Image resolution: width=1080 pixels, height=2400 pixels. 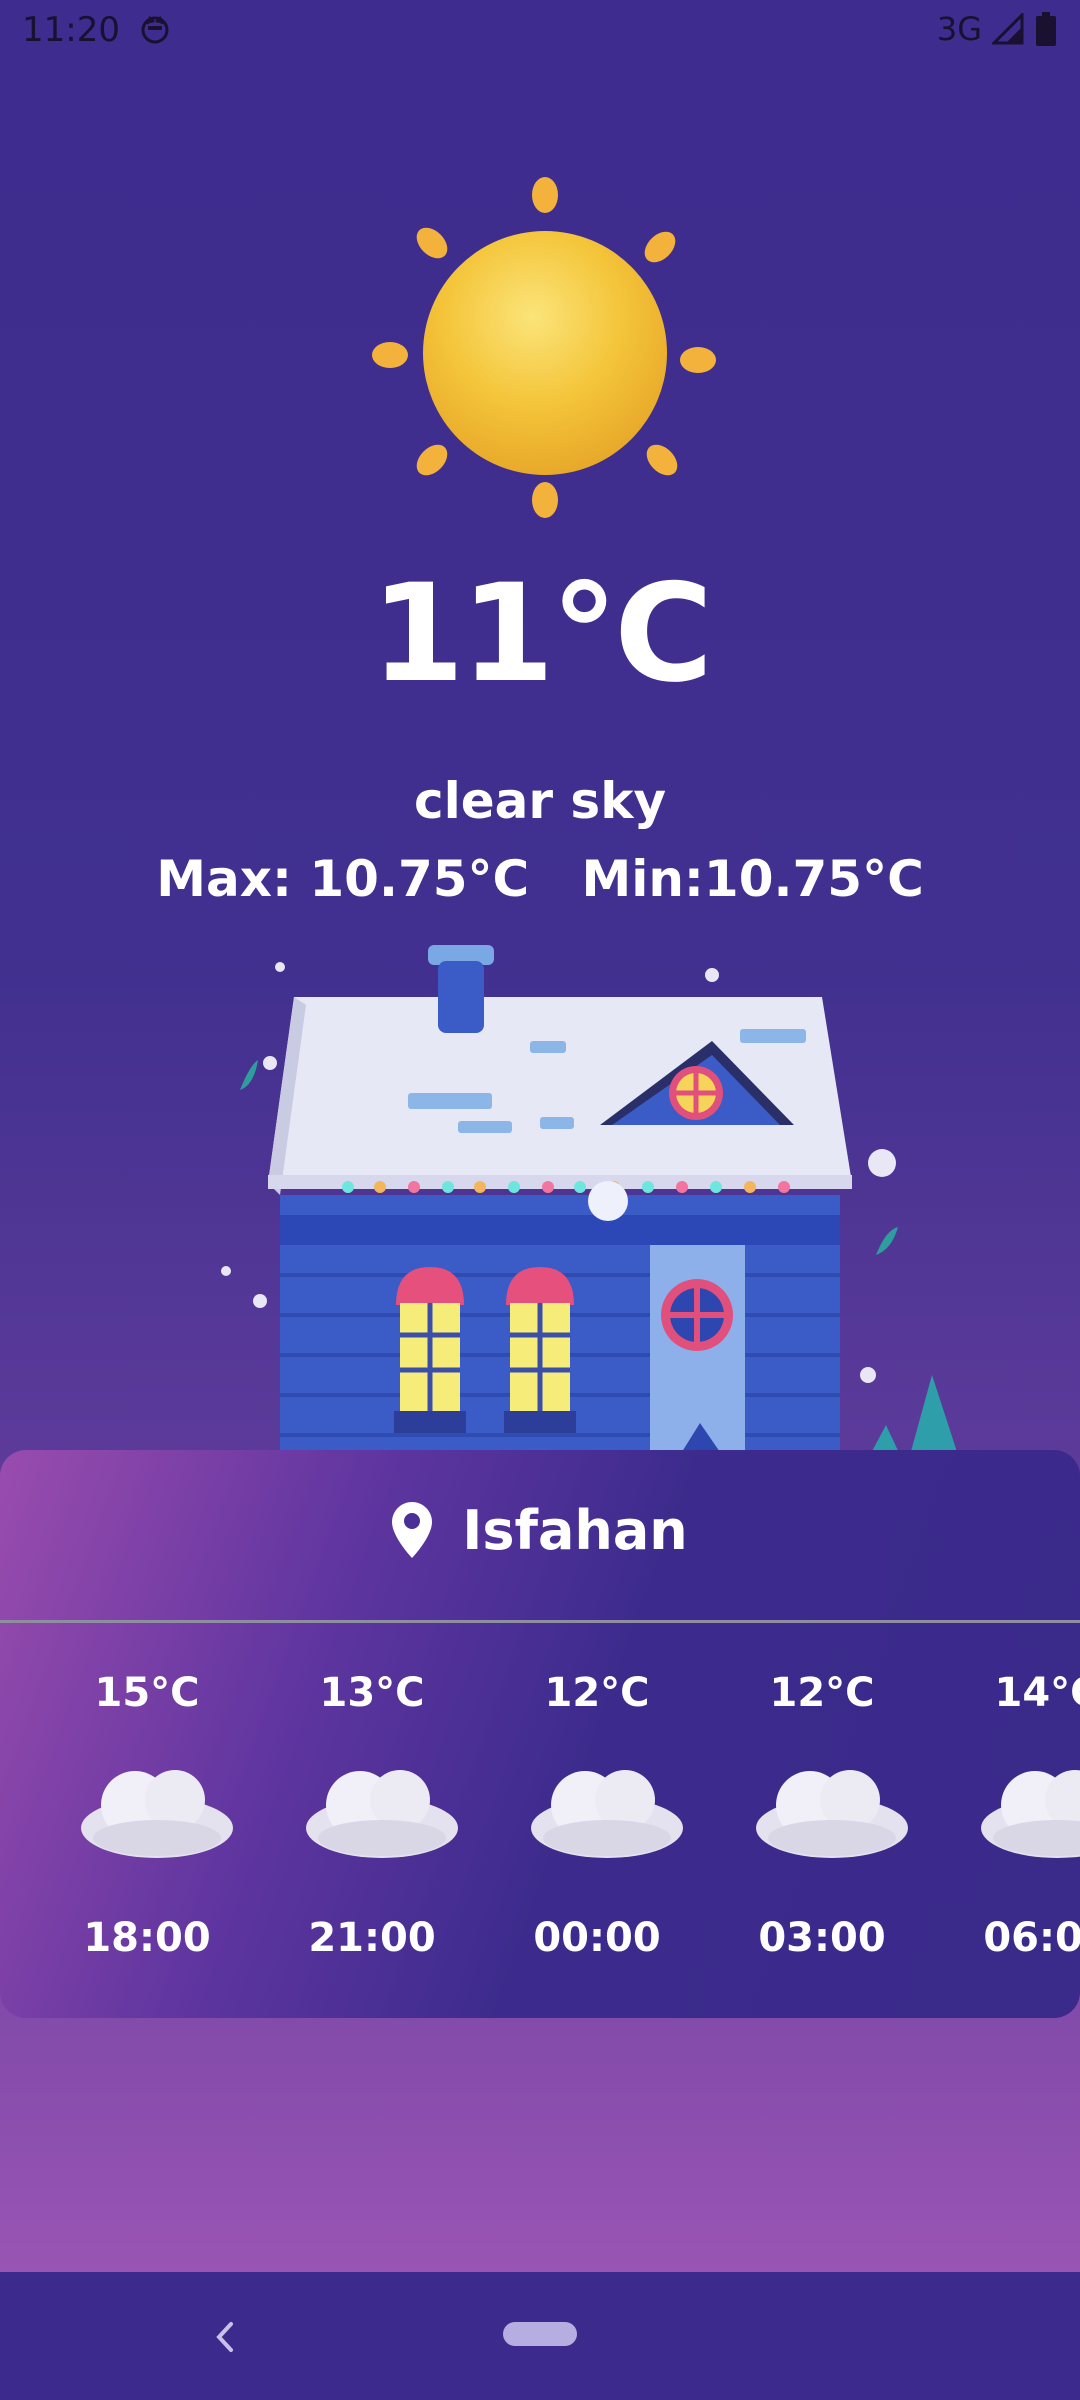 I want to click on forecast-item: 12°C 00:00, so click(x=597, y=1820).